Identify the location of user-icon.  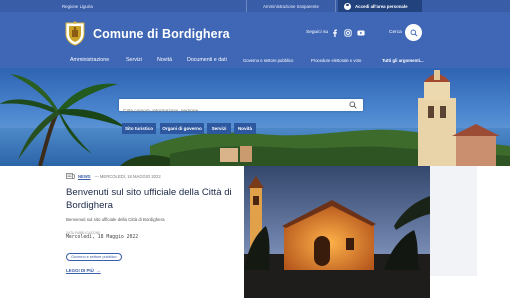
(347, 6).